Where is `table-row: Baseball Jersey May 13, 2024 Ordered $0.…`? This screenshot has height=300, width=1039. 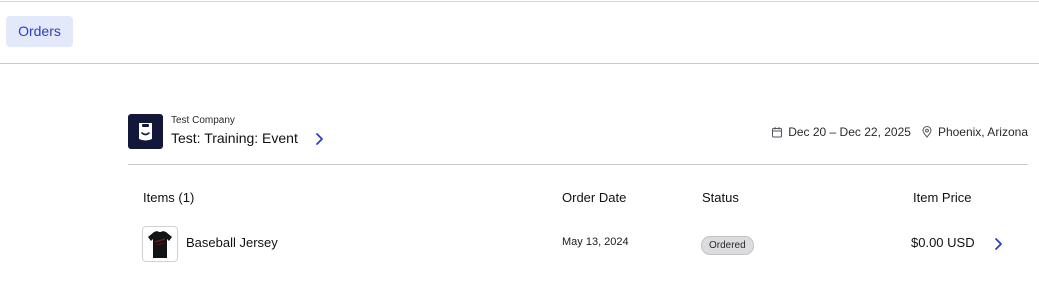
table-row: Baseball Jersey May 13, 2024 Ordered $0.… is located at coordinates (578, 244).